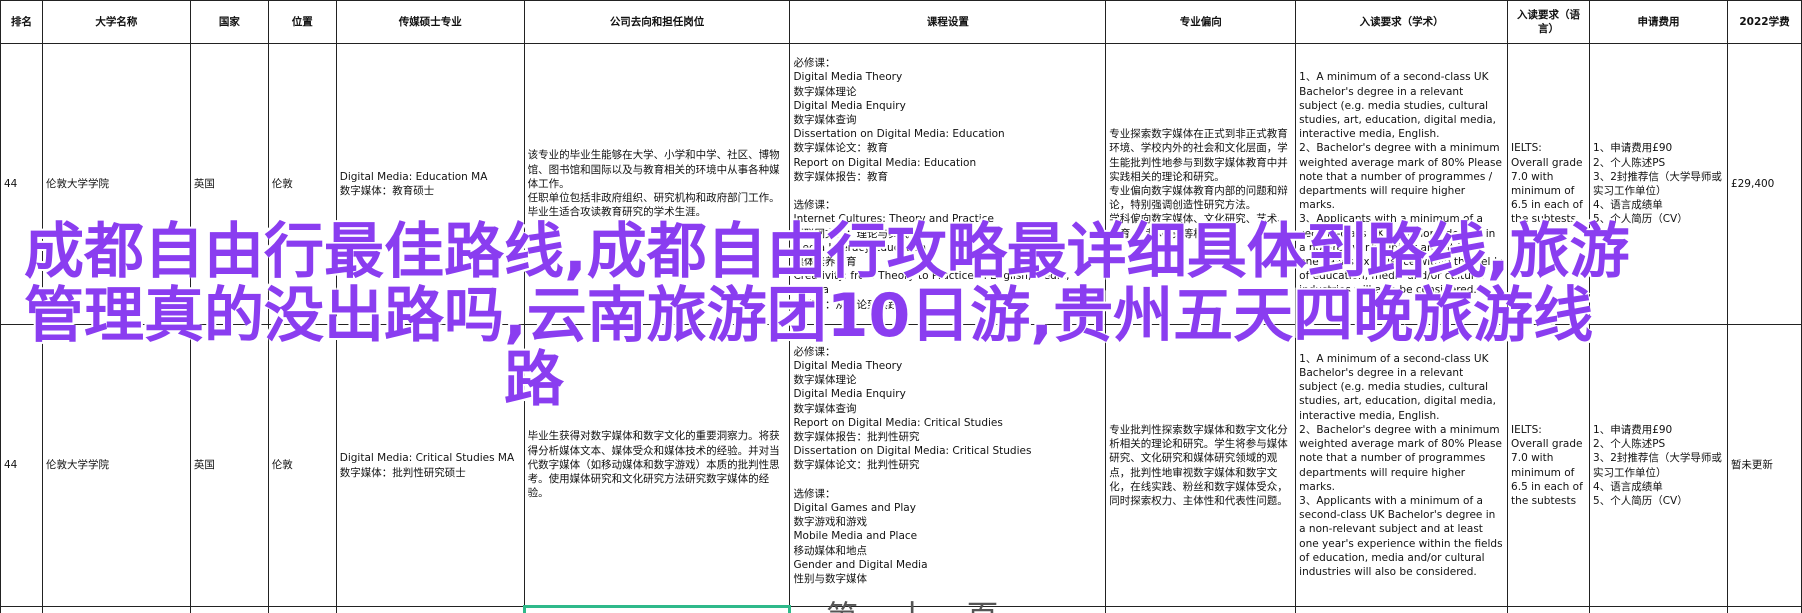 Image resolution: width=1802 pixels, height=613 pixels. Describe the element at coordinates (21, 22) in the screenshot. I see `header-rank: 排名` at that location.